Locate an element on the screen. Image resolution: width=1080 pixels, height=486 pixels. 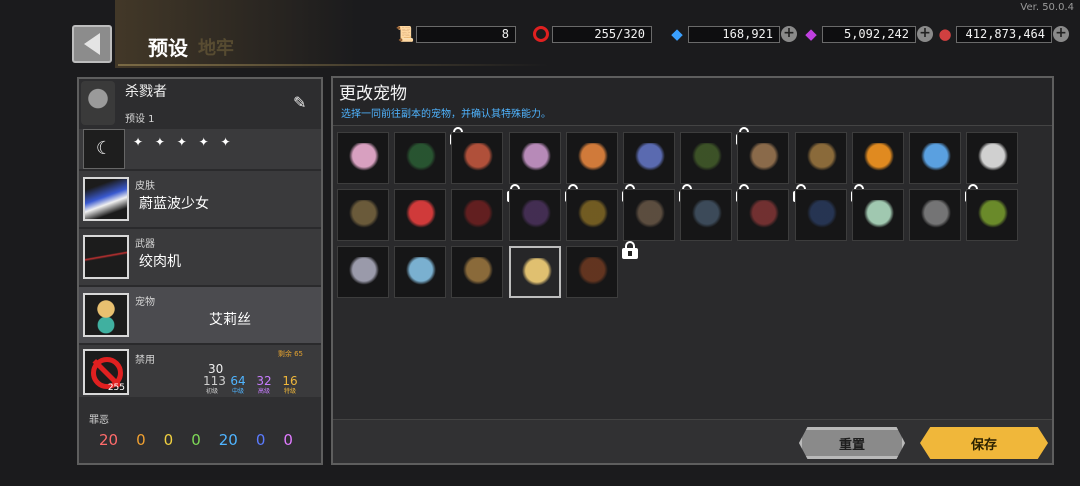
fox-pet-icon is located at coordinates (593, 159).